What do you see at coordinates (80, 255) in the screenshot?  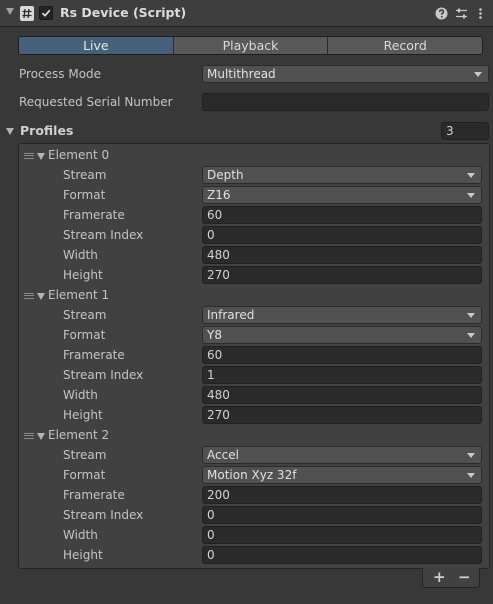 I see `element-0-width-label: Width` at bounding box center [80, 255].